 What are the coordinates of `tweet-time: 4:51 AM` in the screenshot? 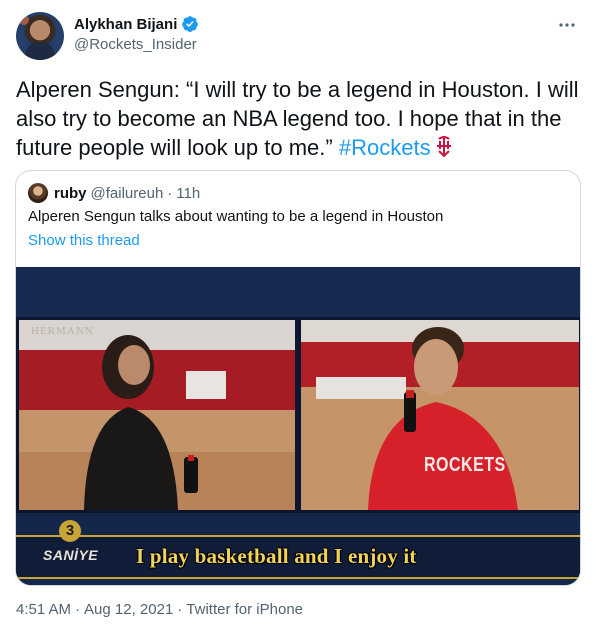 It's located at (43, 609).